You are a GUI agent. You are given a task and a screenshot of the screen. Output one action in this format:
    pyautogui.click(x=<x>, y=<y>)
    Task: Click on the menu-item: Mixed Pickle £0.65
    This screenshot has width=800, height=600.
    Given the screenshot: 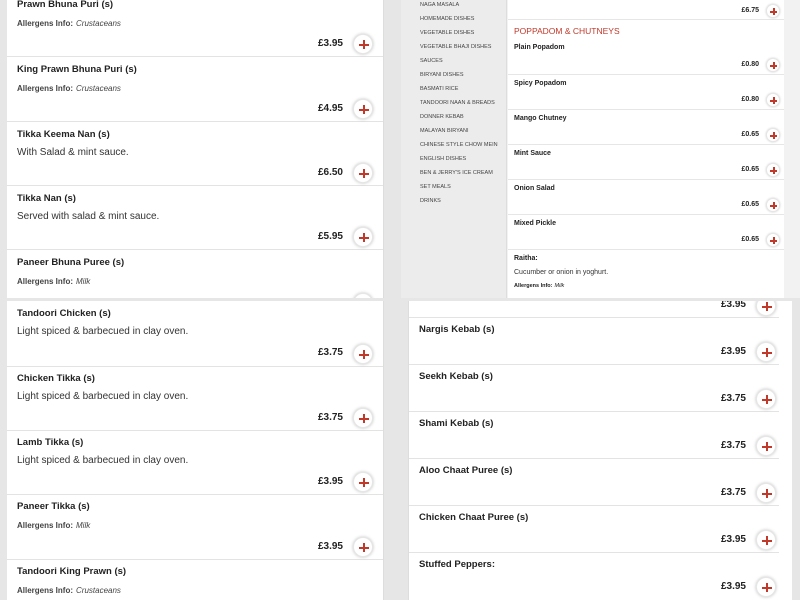 What is the action you would take?
    pyautogui.click(x=646, y=232)
    